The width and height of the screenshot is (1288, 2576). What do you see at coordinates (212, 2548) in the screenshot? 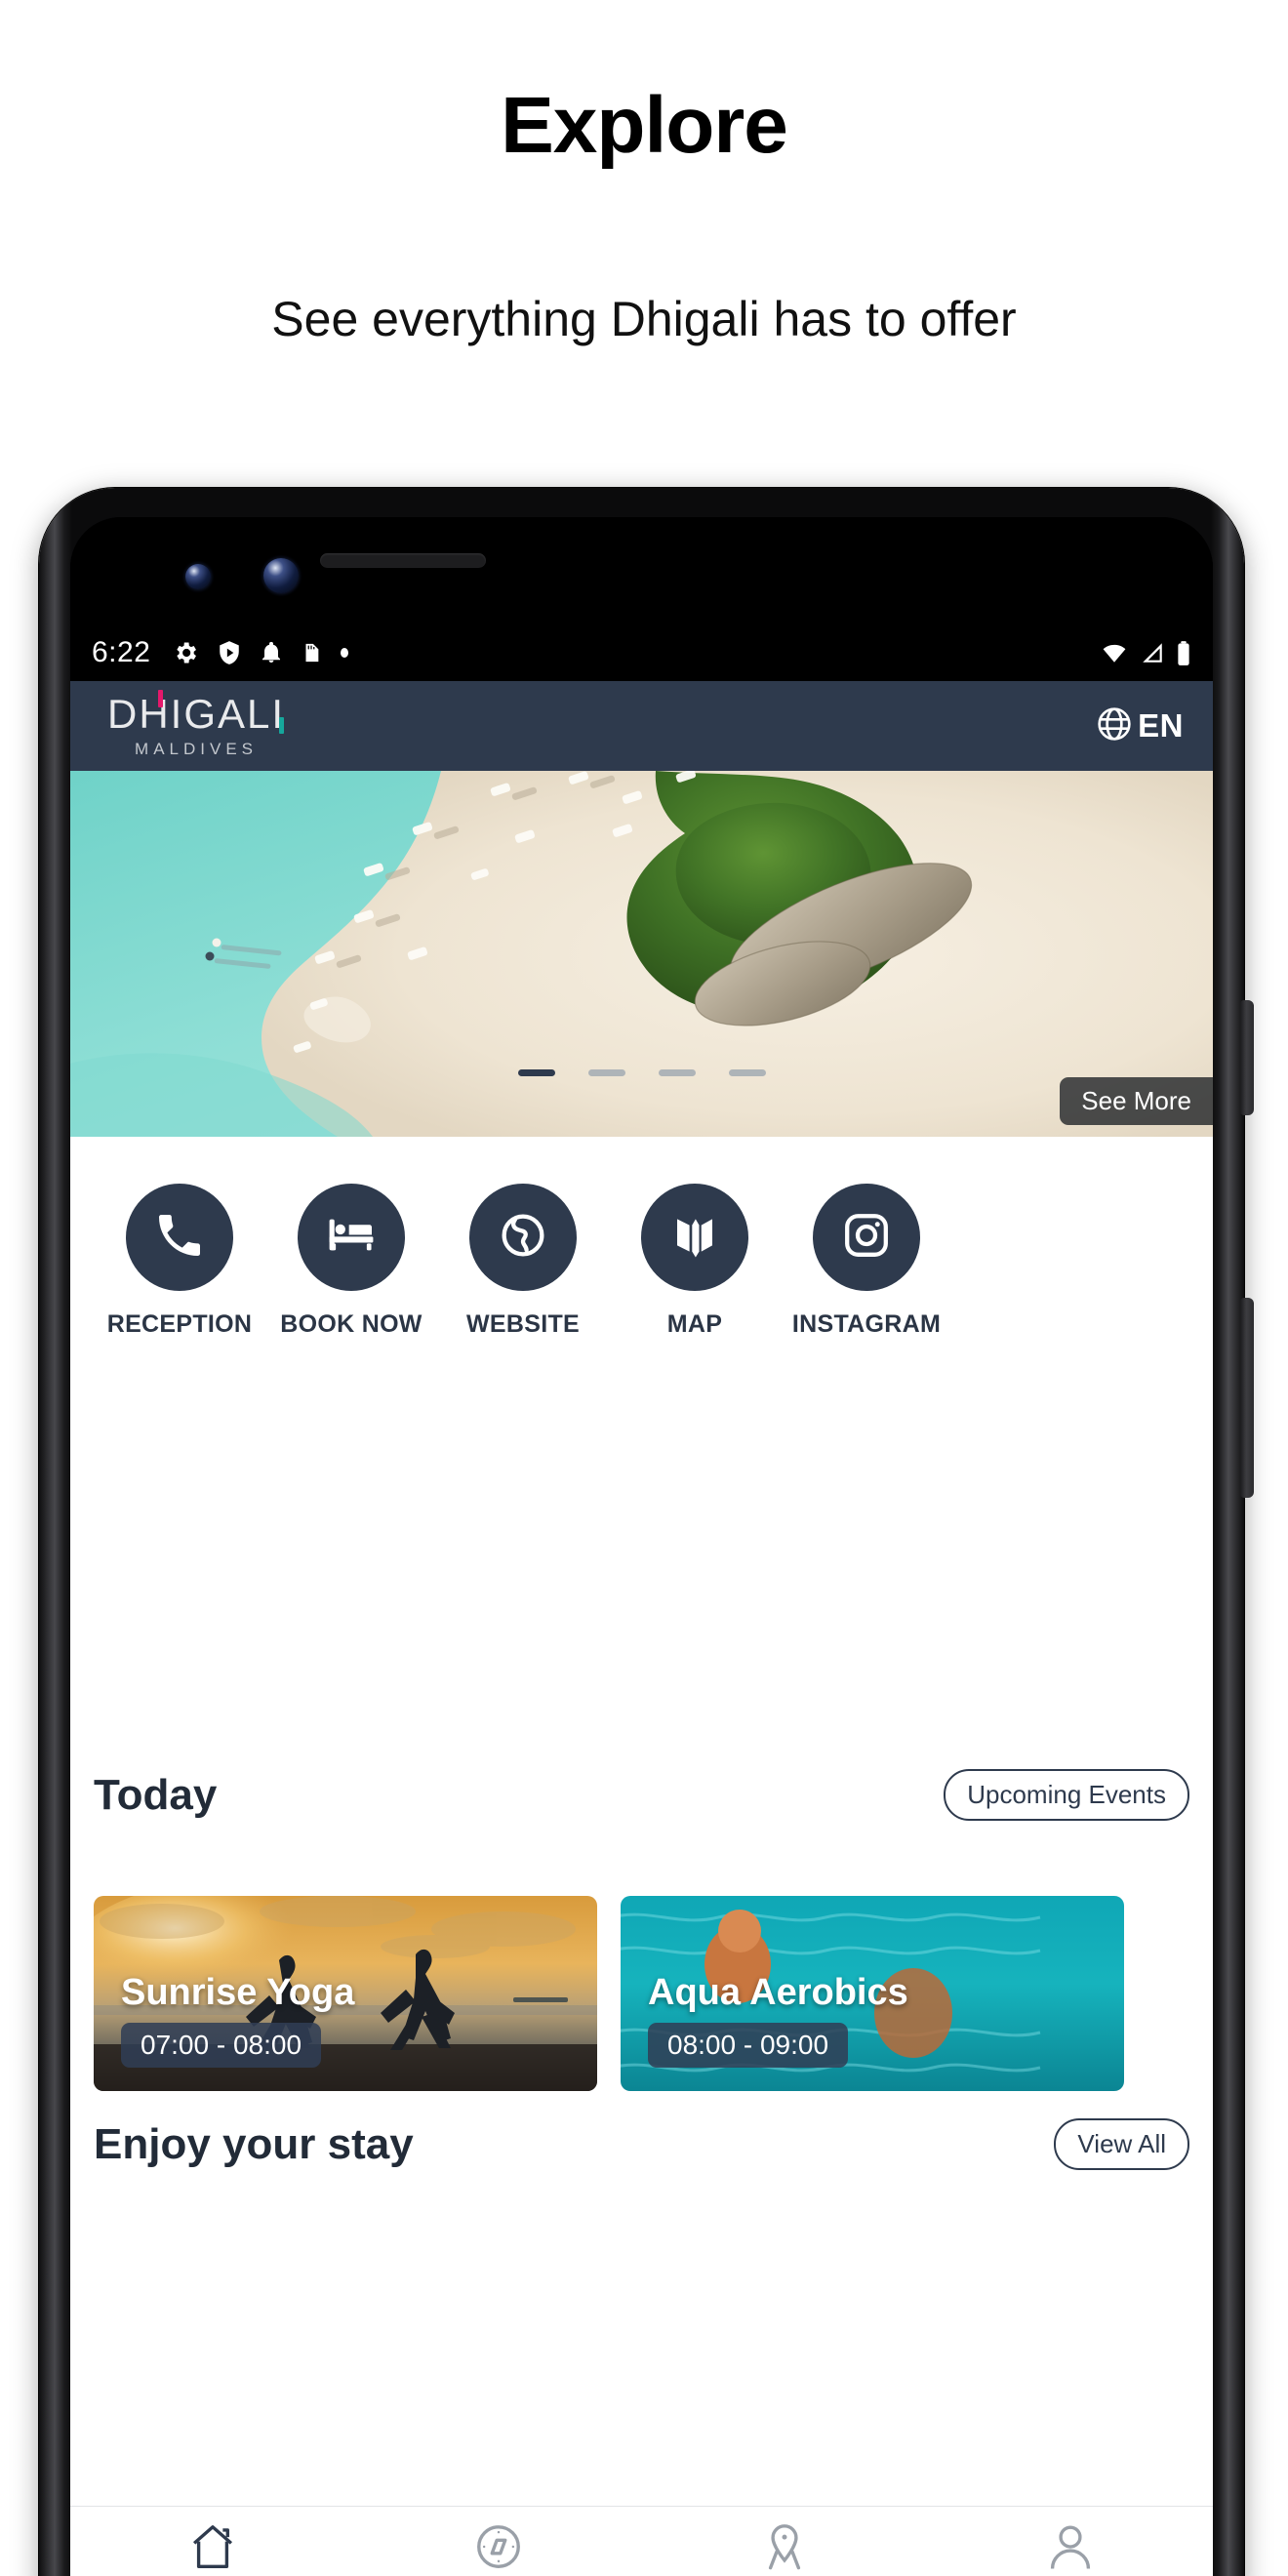
I see `home-icon` at bounding box center [212, 2548].